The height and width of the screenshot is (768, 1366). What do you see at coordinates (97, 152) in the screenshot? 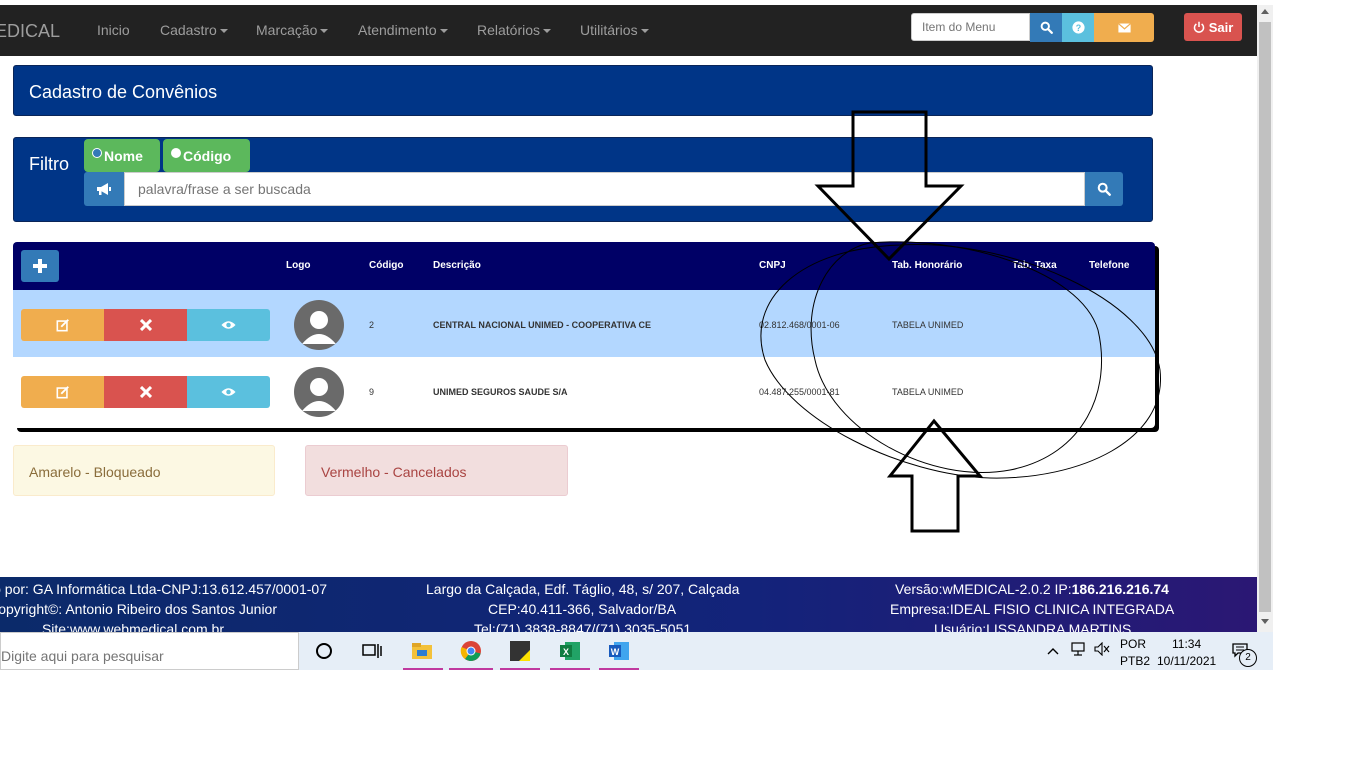
I see `radio-selected-icon` at bounding box center [97, 152].